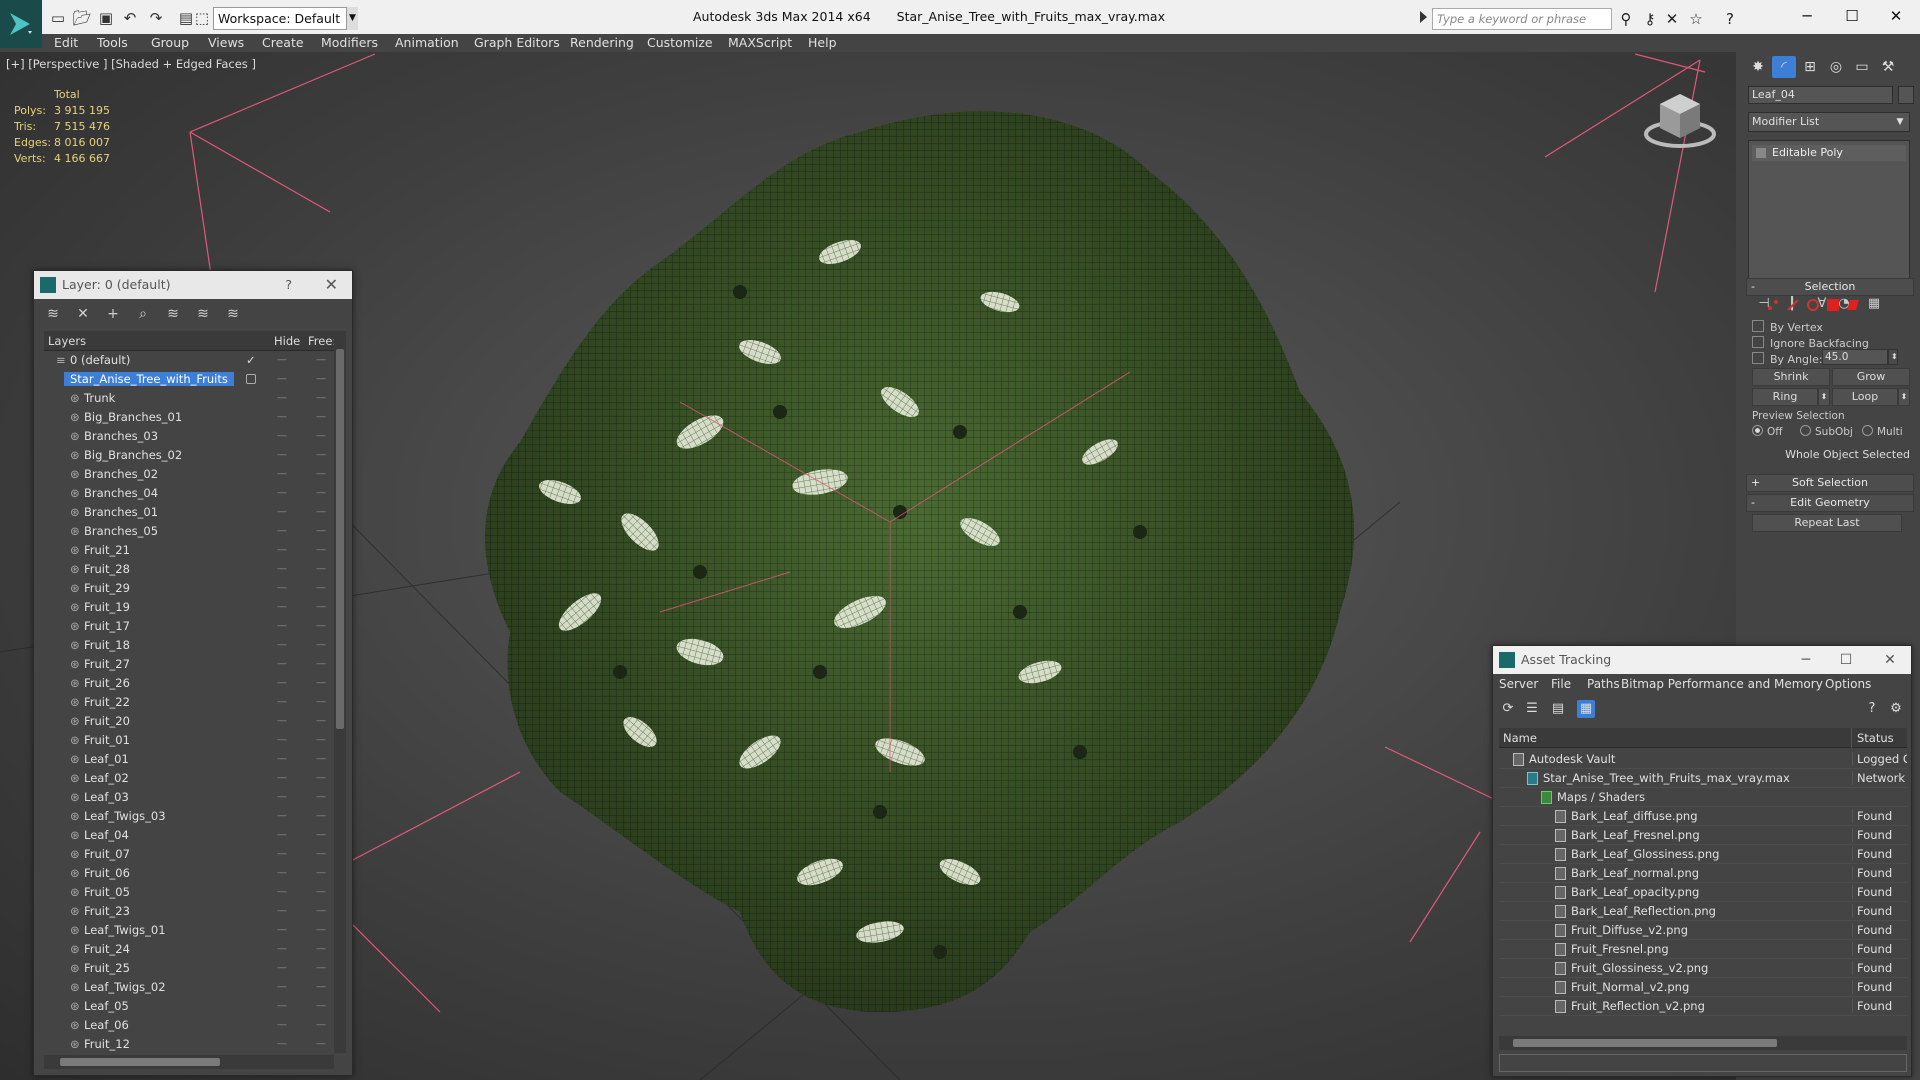 The image size is (1920, 1080). I want to click on menu-maxscript: MAXScript, so click(760, 42).